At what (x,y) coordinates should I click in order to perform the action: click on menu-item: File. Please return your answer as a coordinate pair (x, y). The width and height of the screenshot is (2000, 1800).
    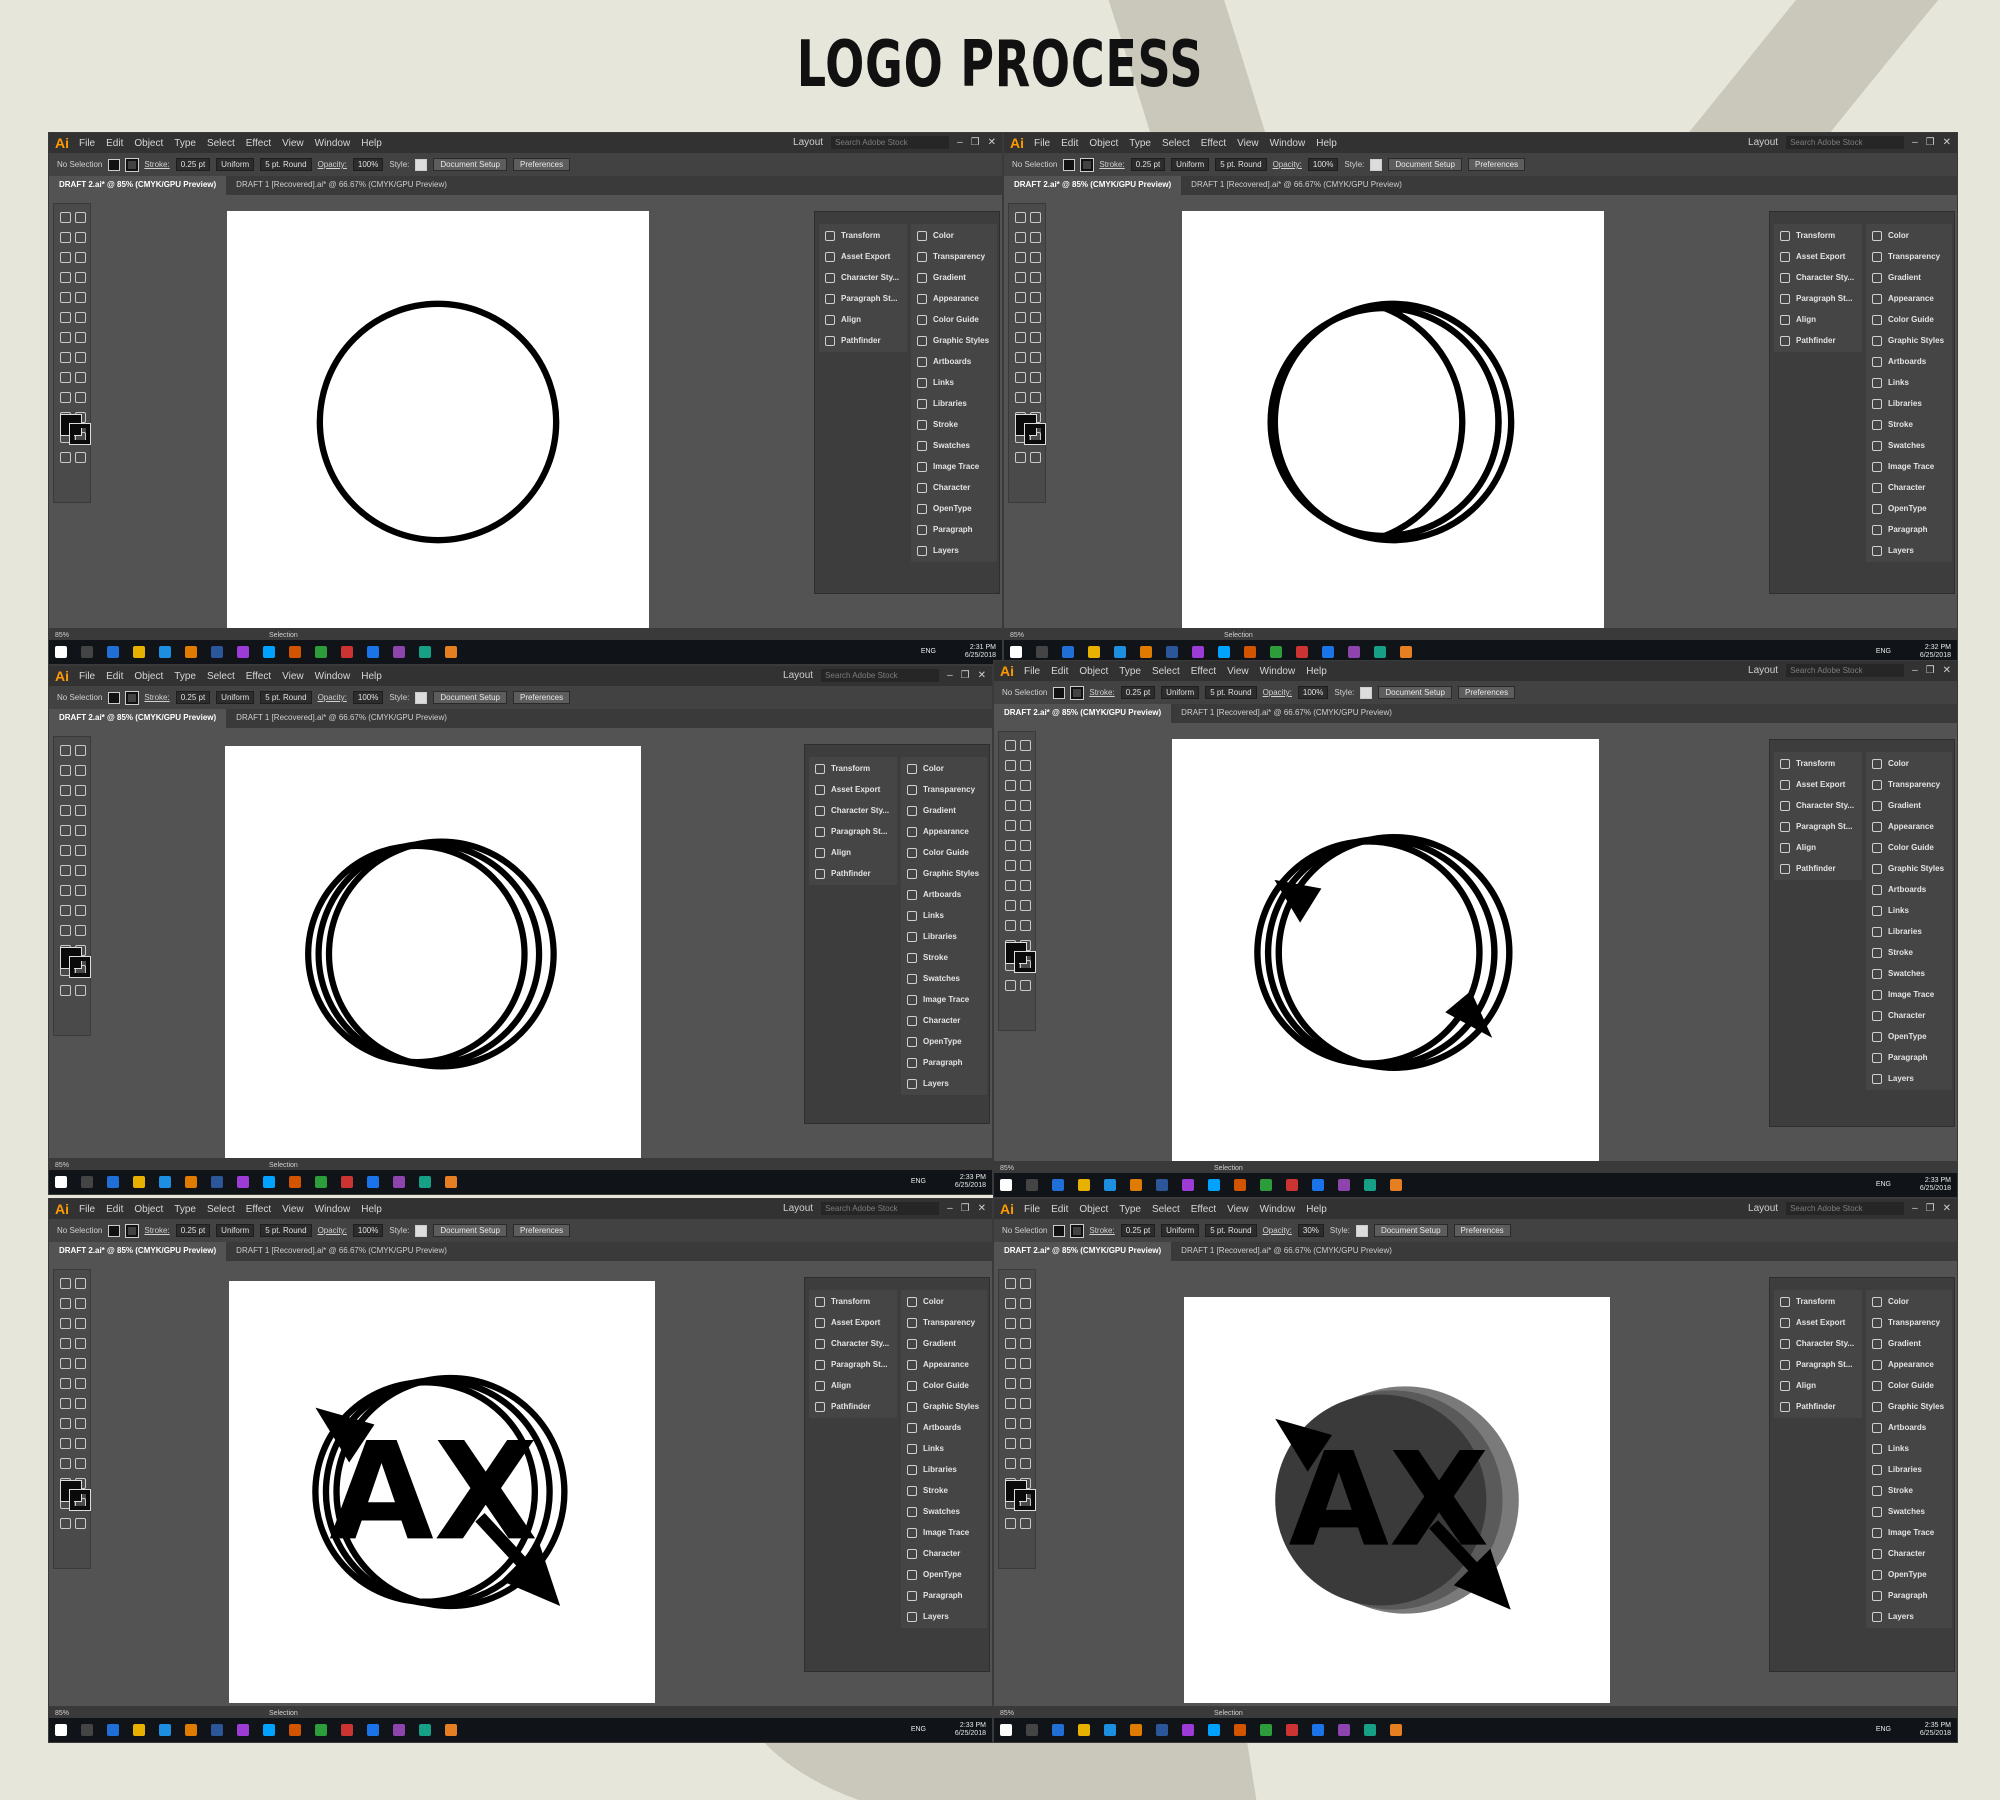
    Looking at the image, I should click on (87, 676).